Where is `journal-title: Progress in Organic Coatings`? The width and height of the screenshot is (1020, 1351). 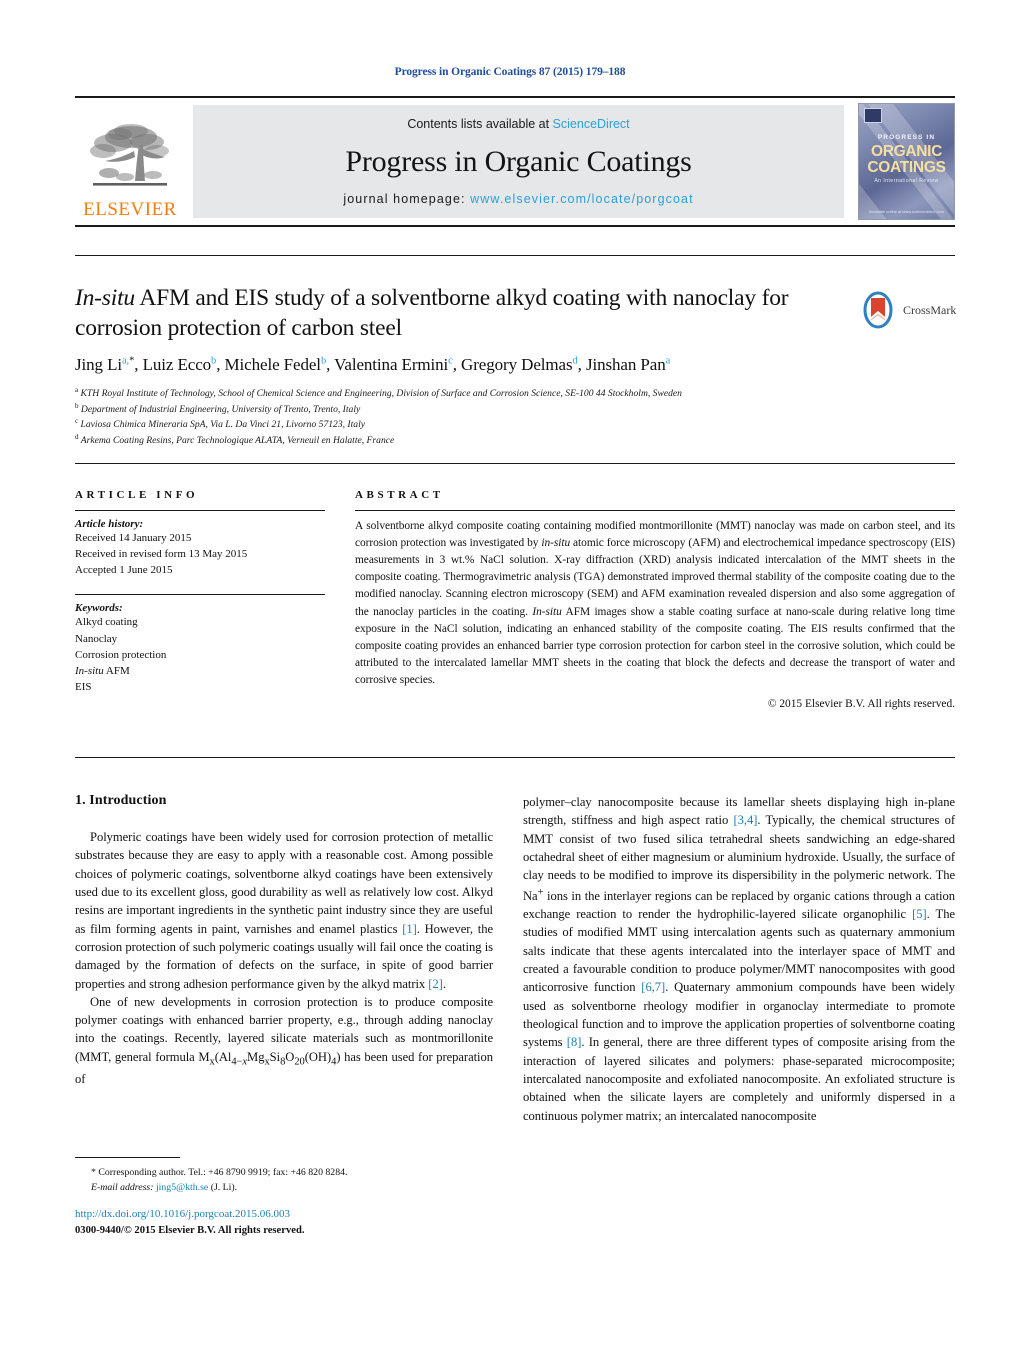 journal-title: Progress in Organic Coatings is located at coordinates (518, 161).